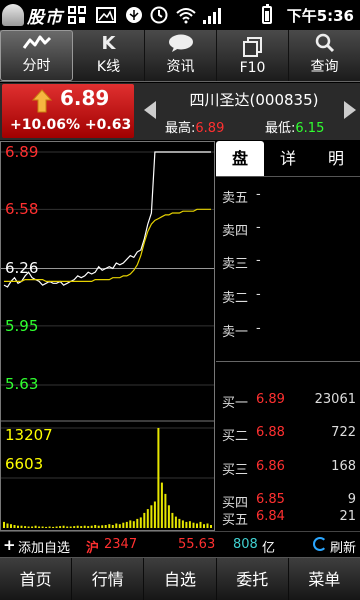  I want to click on sell-row: 卖四 -, so click(288, 230).